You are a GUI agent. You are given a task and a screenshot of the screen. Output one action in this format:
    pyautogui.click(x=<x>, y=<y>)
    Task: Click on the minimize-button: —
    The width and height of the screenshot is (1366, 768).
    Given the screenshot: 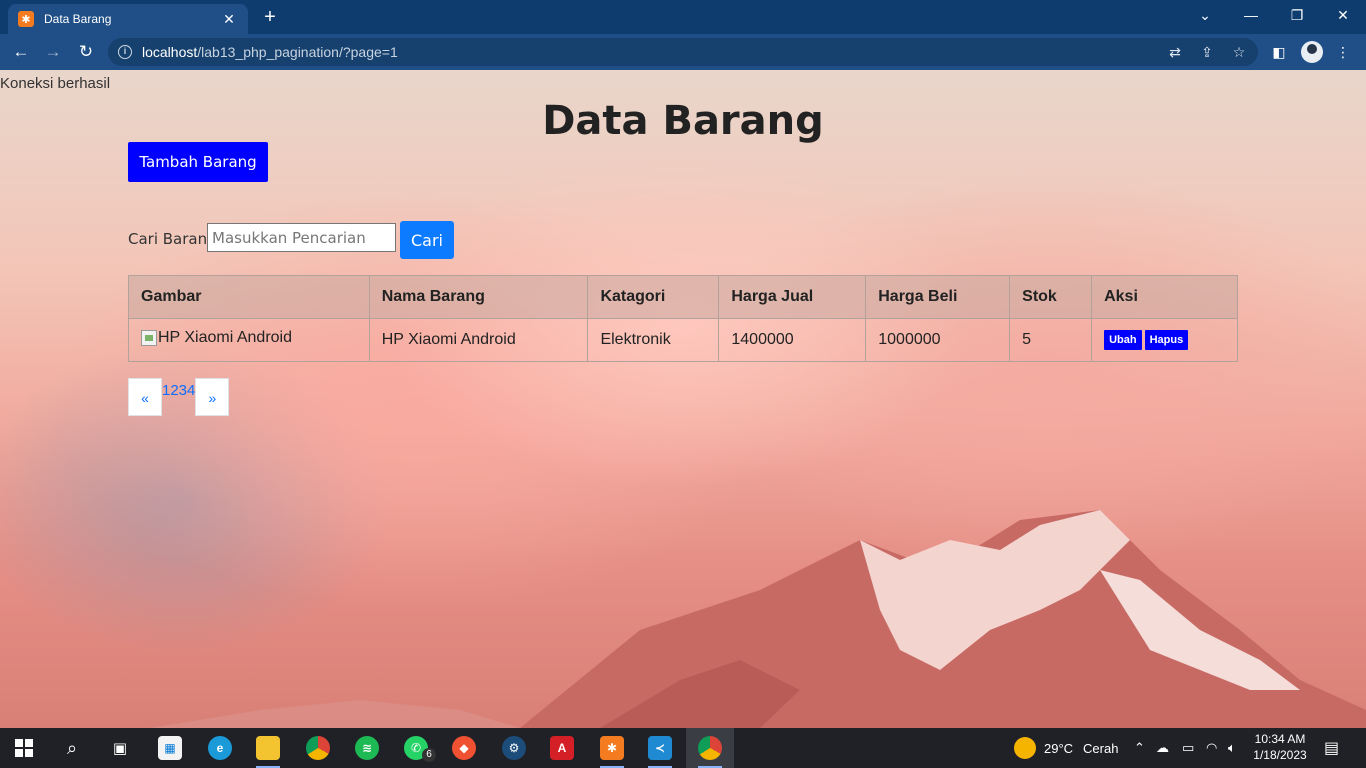 What is the action you would take?
    pyautogui.click(x=1251, y=15)
    